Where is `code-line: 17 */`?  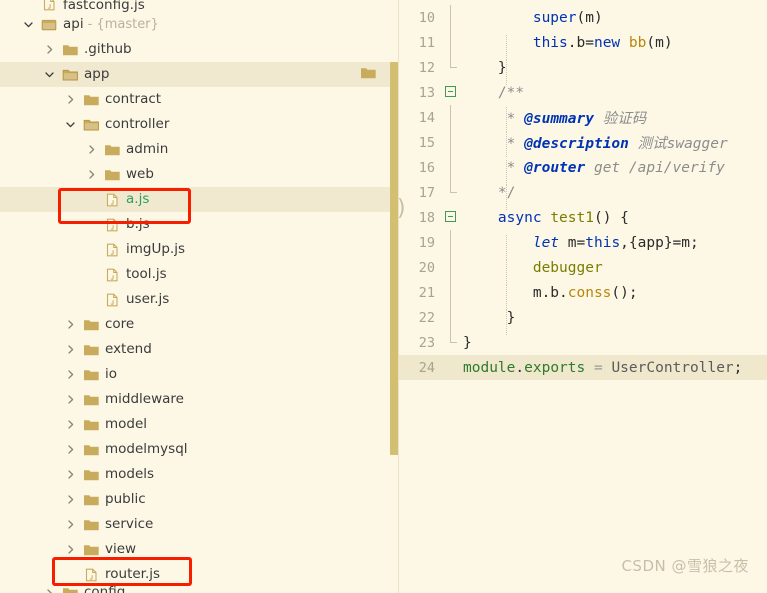 code-line: 17 */ is located at coordinates (583, 195).